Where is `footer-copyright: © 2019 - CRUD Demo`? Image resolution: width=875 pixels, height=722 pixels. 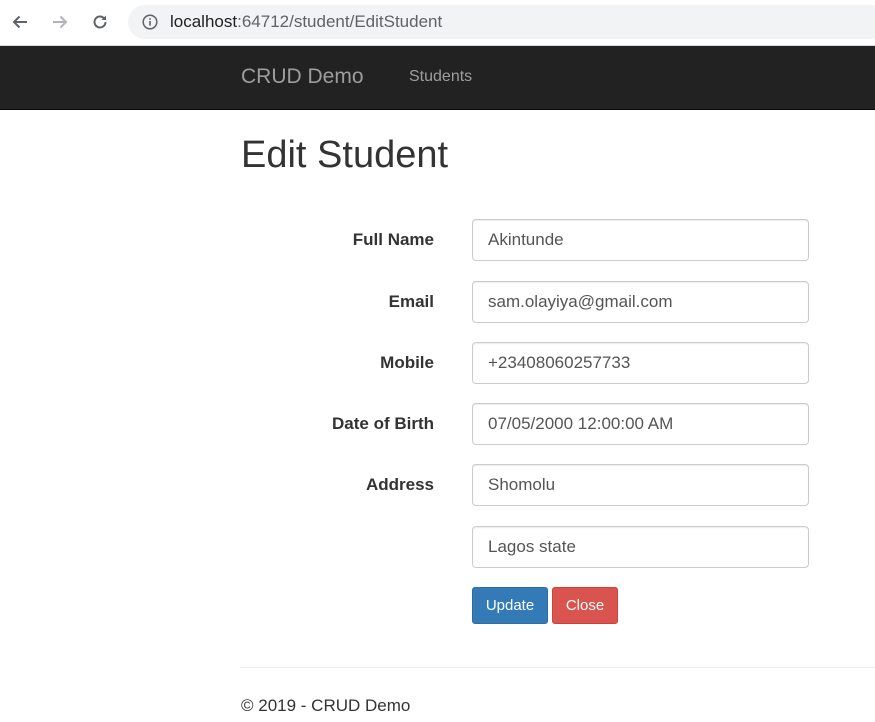 footer-copyright: © 2019 - CRUD Demo is located at coordinates (326, 705).